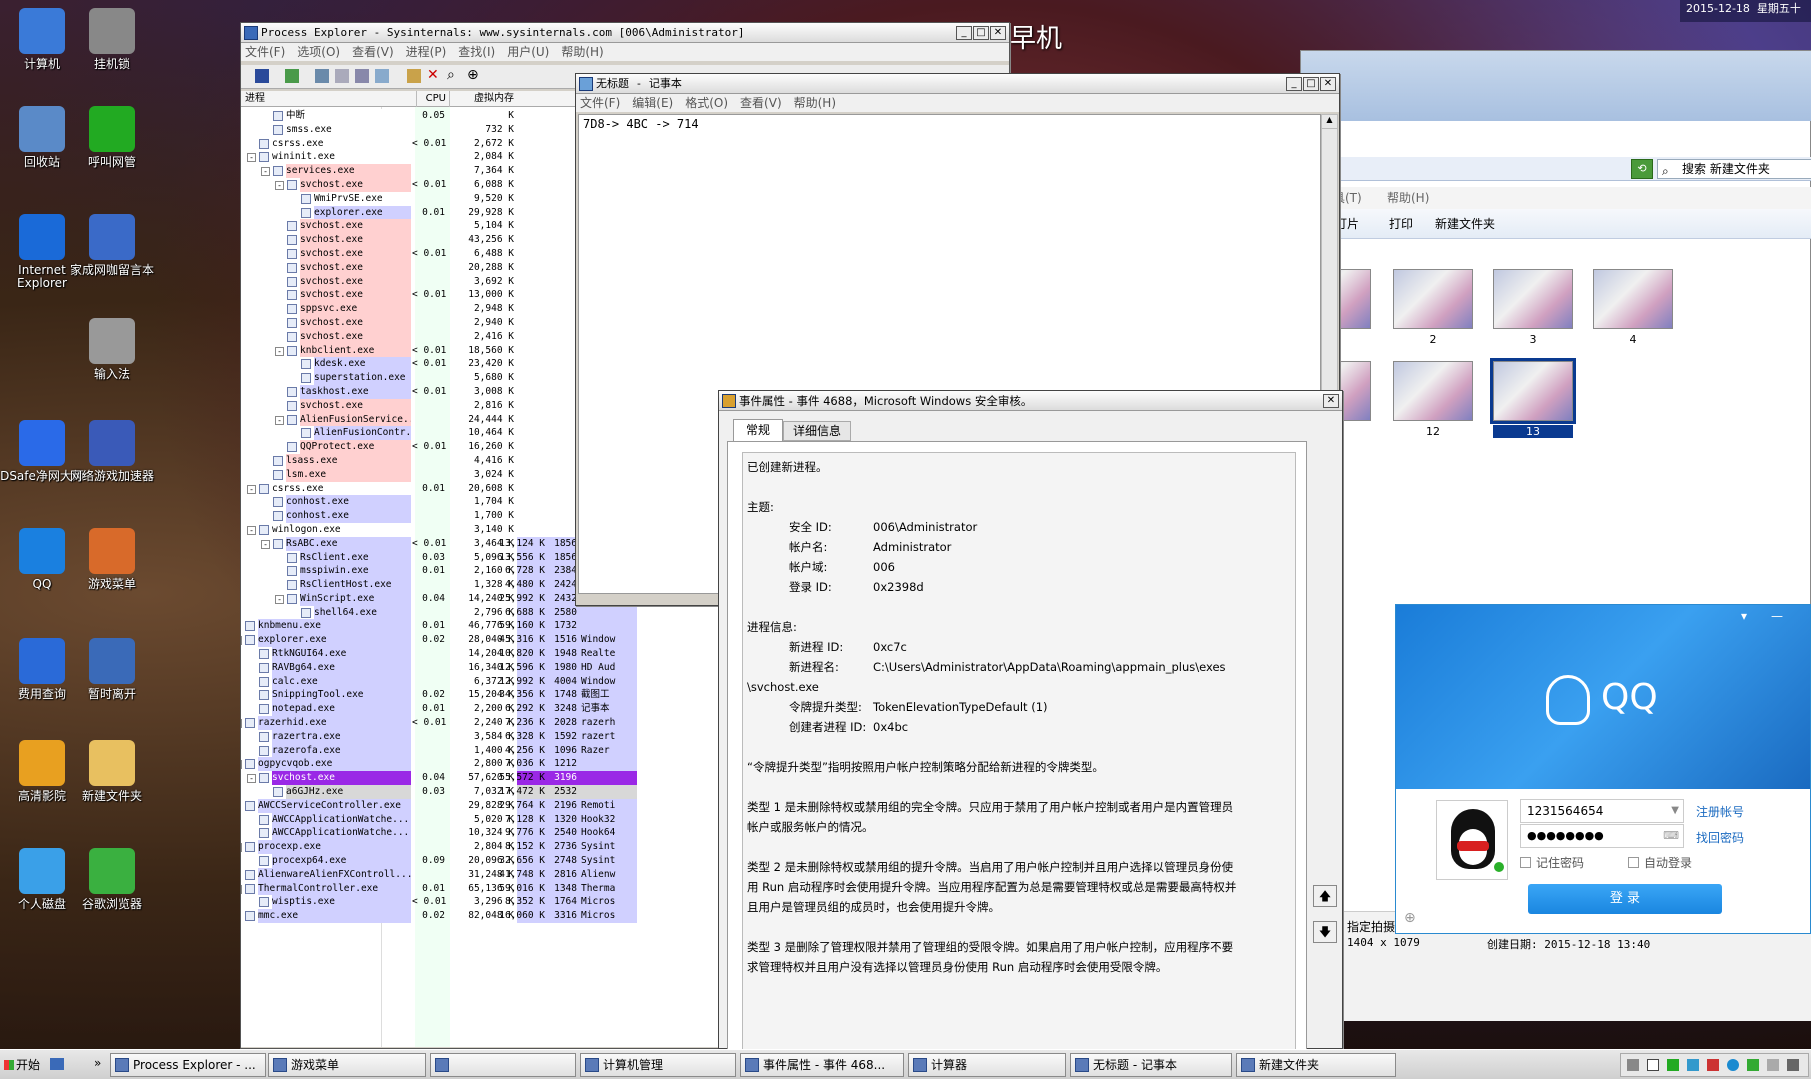  Describe the element at coordinates (112, 137) in the screenshot. I see `desktop-icon: 呼叫网管` at that location.